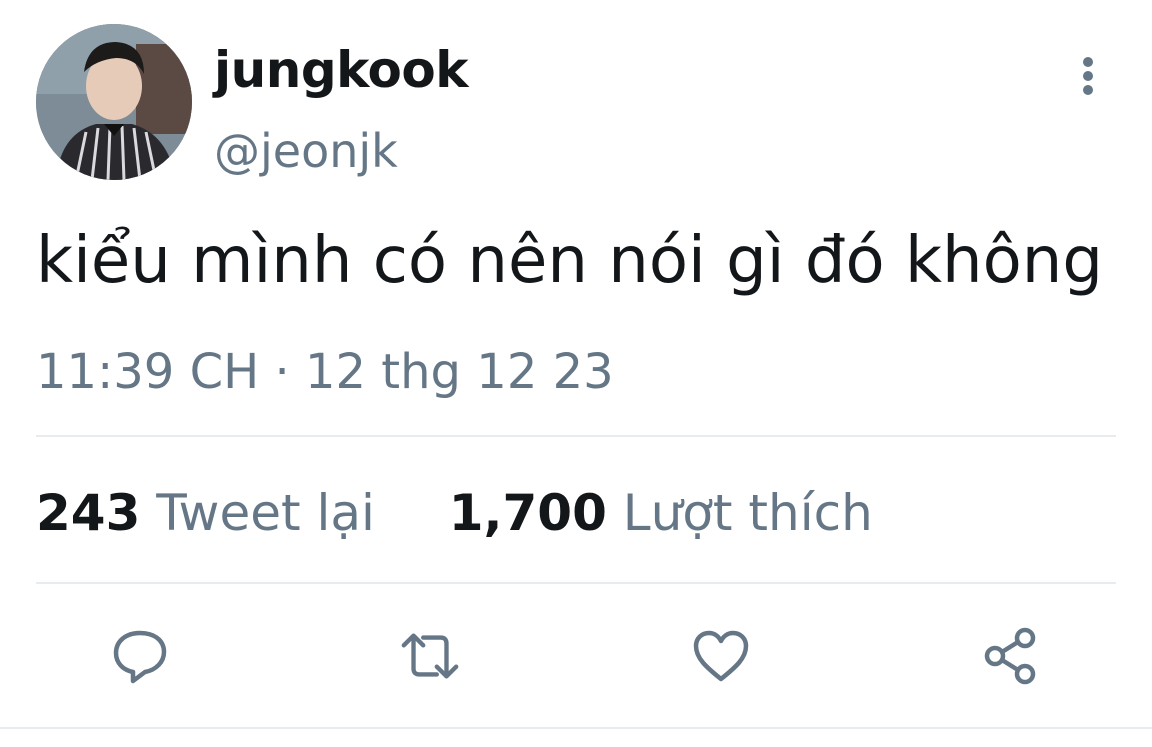 This screenshot has width=1152, height=747. I want to click on retweets-label: Tweet lại, so click(265, 513).